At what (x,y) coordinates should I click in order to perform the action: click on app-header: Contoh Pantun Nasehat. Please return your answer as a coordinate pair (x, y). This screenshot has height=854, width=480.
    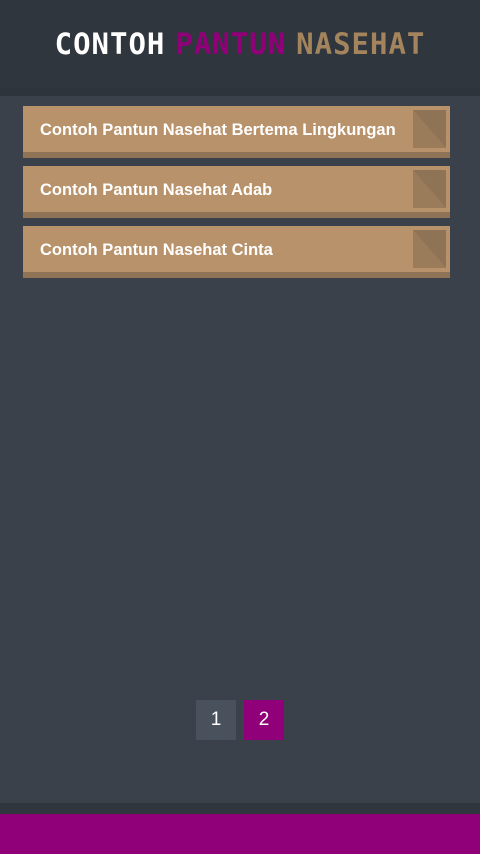
    Looking at the image, I should click on (240, 44).